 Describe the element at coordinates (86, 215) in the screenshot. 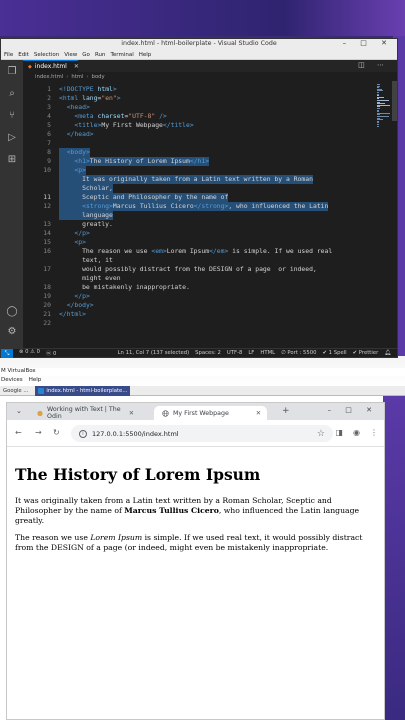

I see `code-text: language` at that location.